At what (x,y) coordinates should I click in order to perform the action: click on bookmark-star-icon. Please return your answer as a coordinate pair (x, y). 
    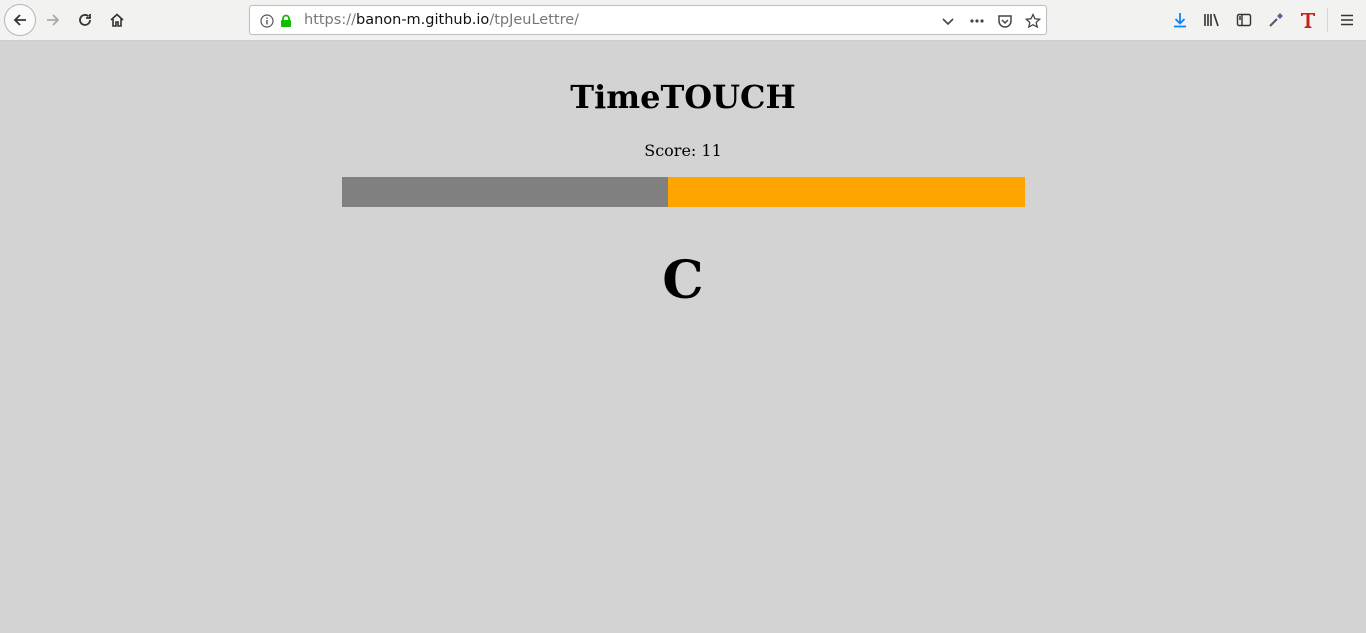
    Looking at the image, I should click on (1033, 21).